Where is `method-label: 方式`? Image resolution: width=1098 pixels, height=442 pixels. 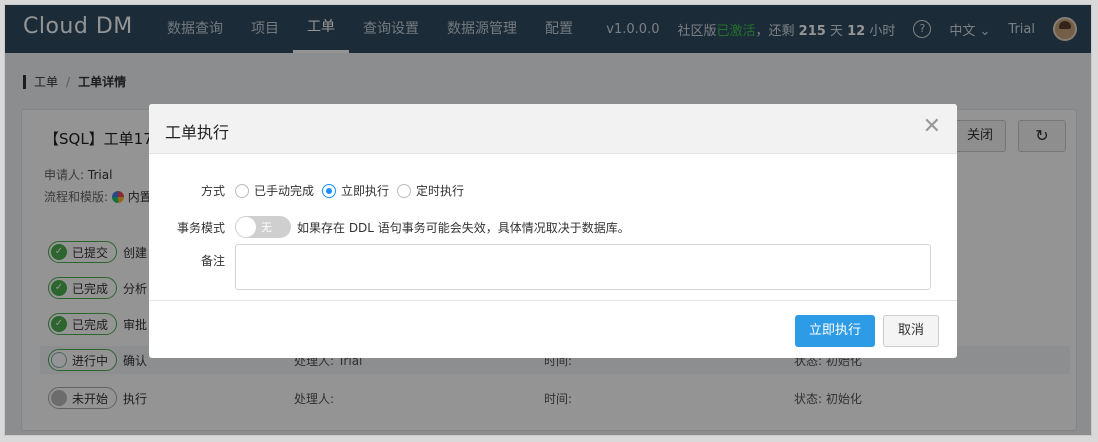 method-label: 方式 is located at coordinates (212, 191).